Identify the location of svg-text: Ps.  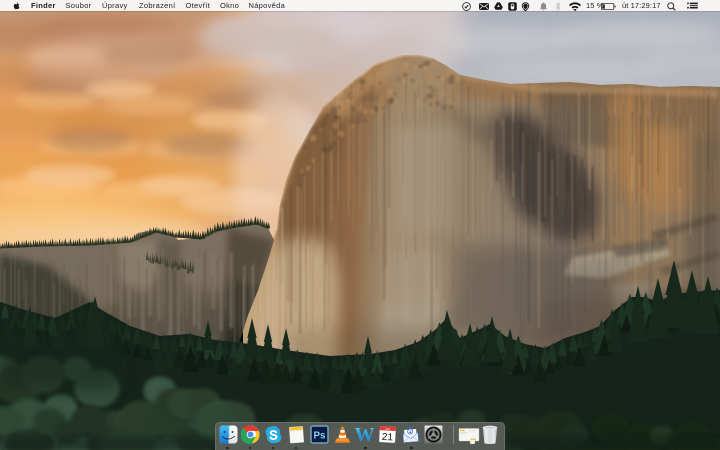
(319, 435).